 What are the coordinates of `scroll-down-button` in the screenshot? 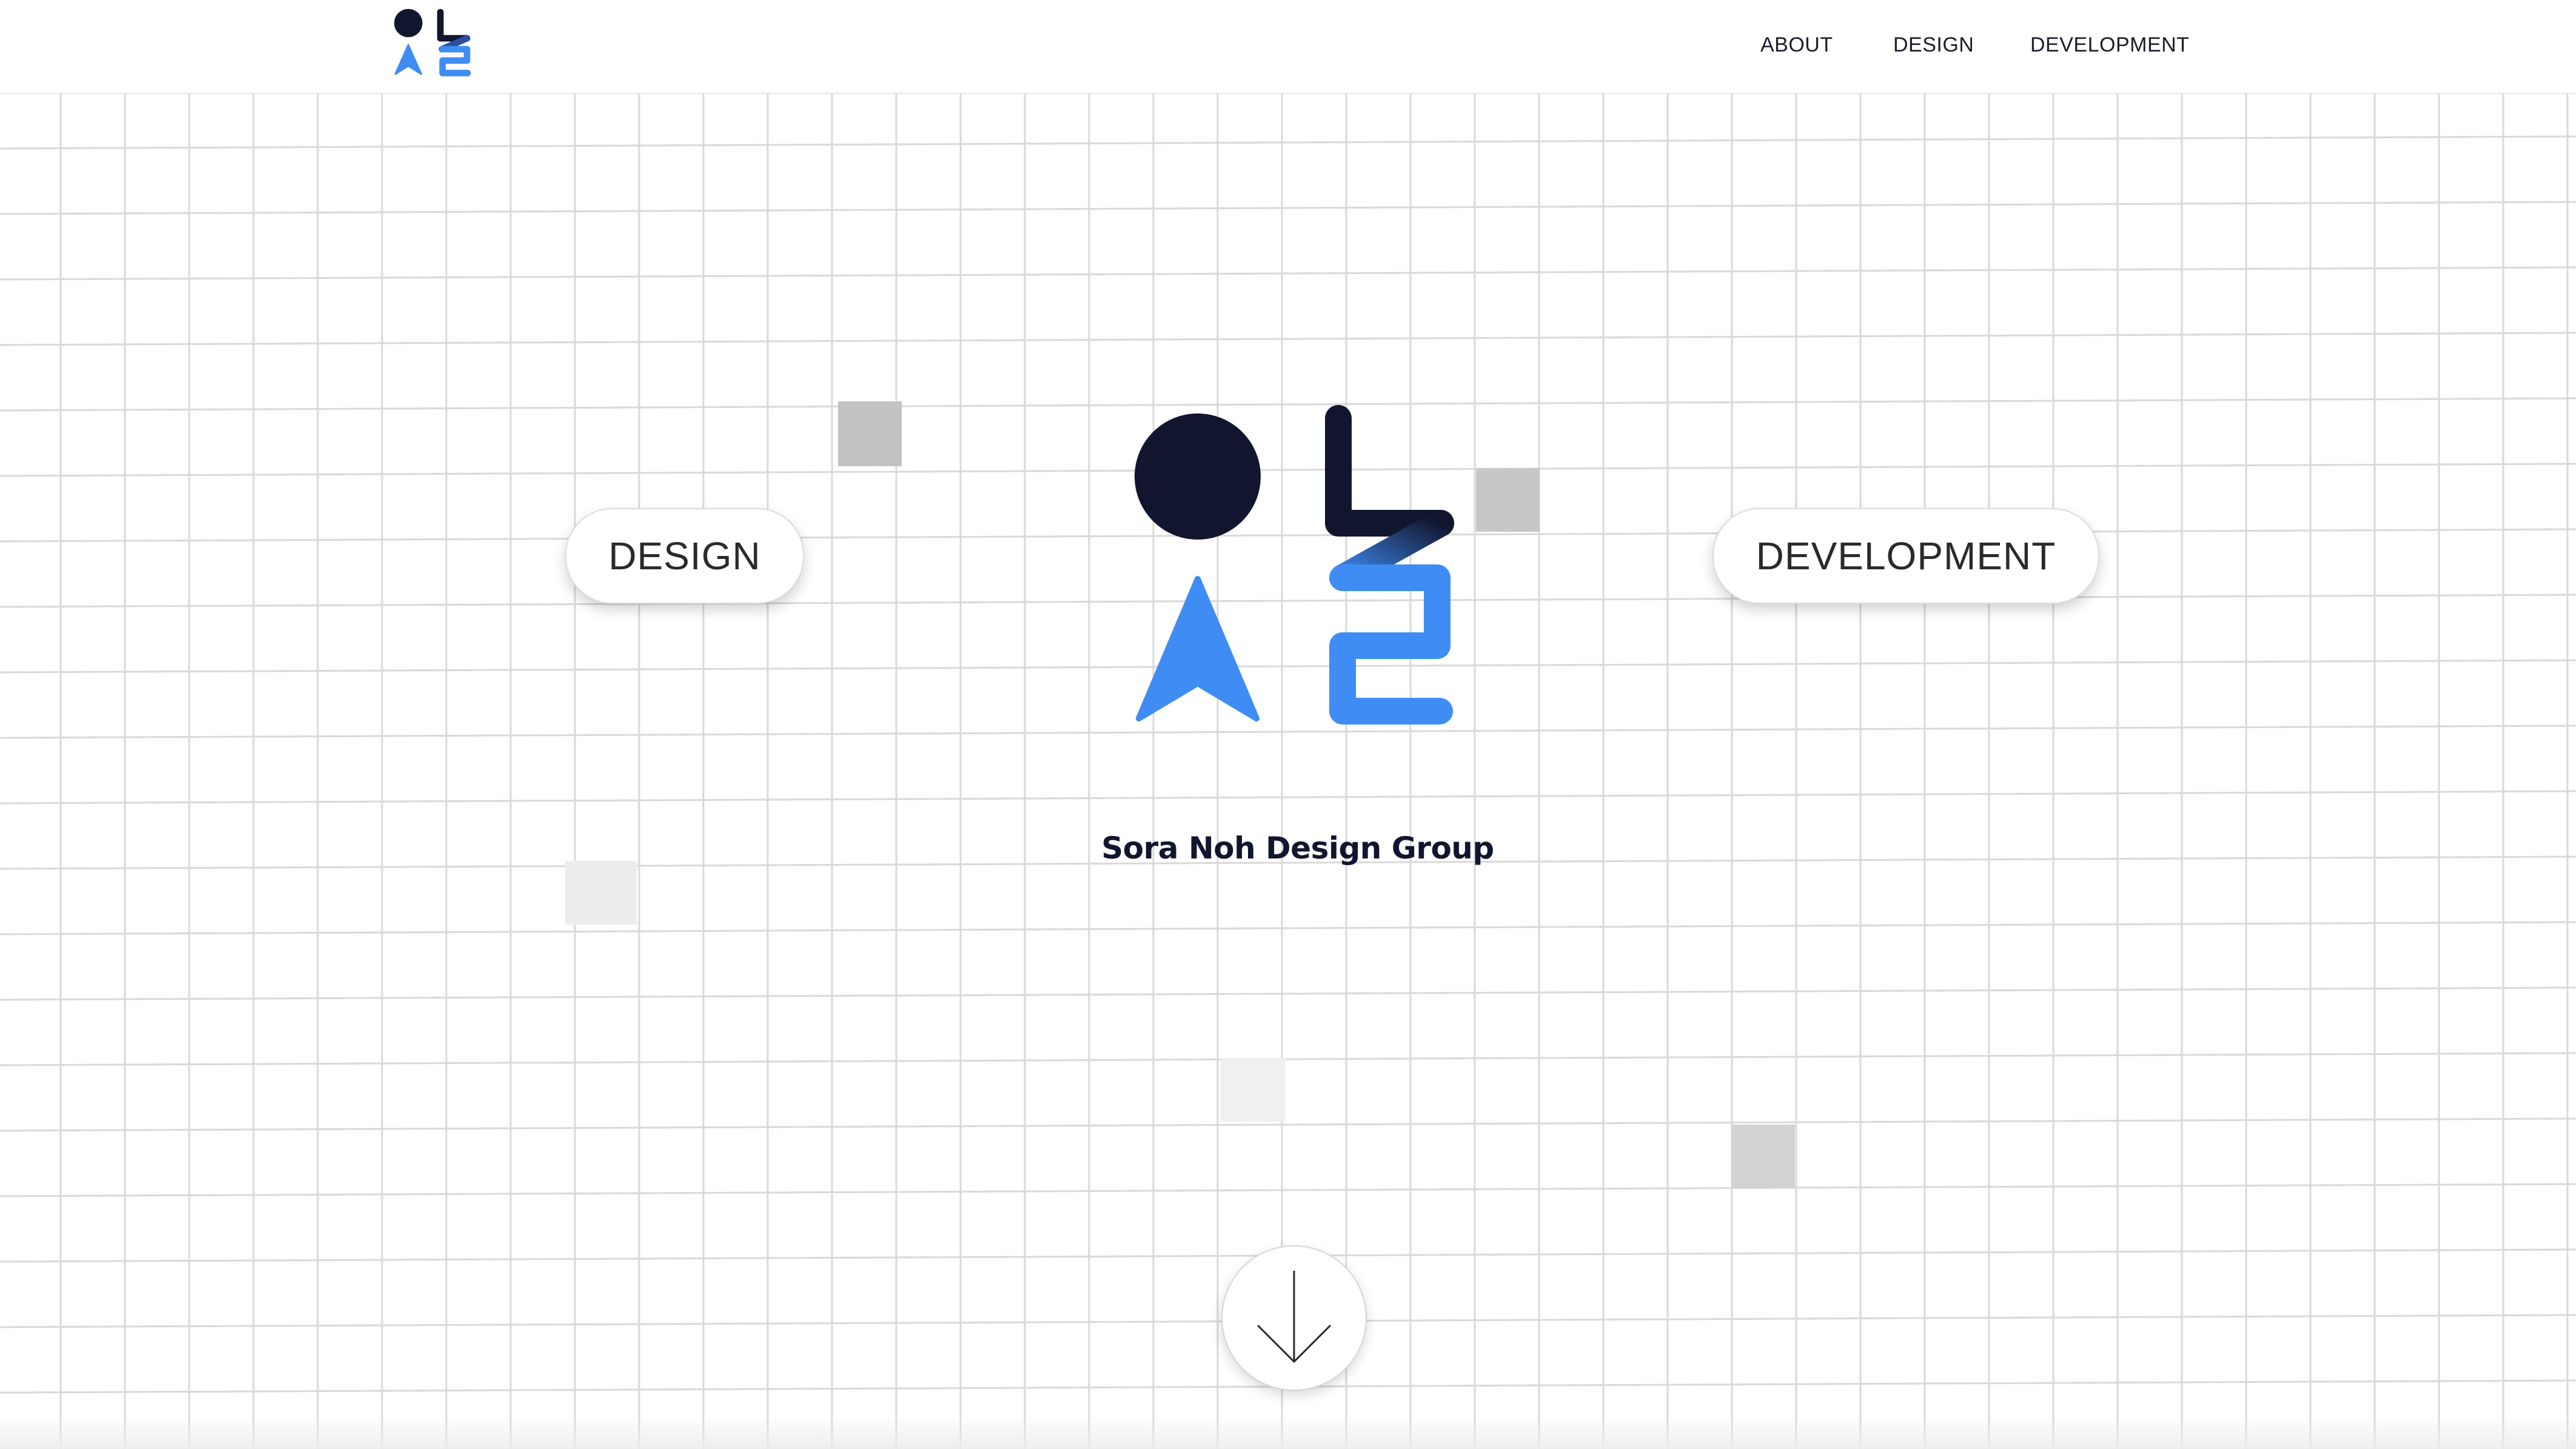 It's located at (1294, 1318).